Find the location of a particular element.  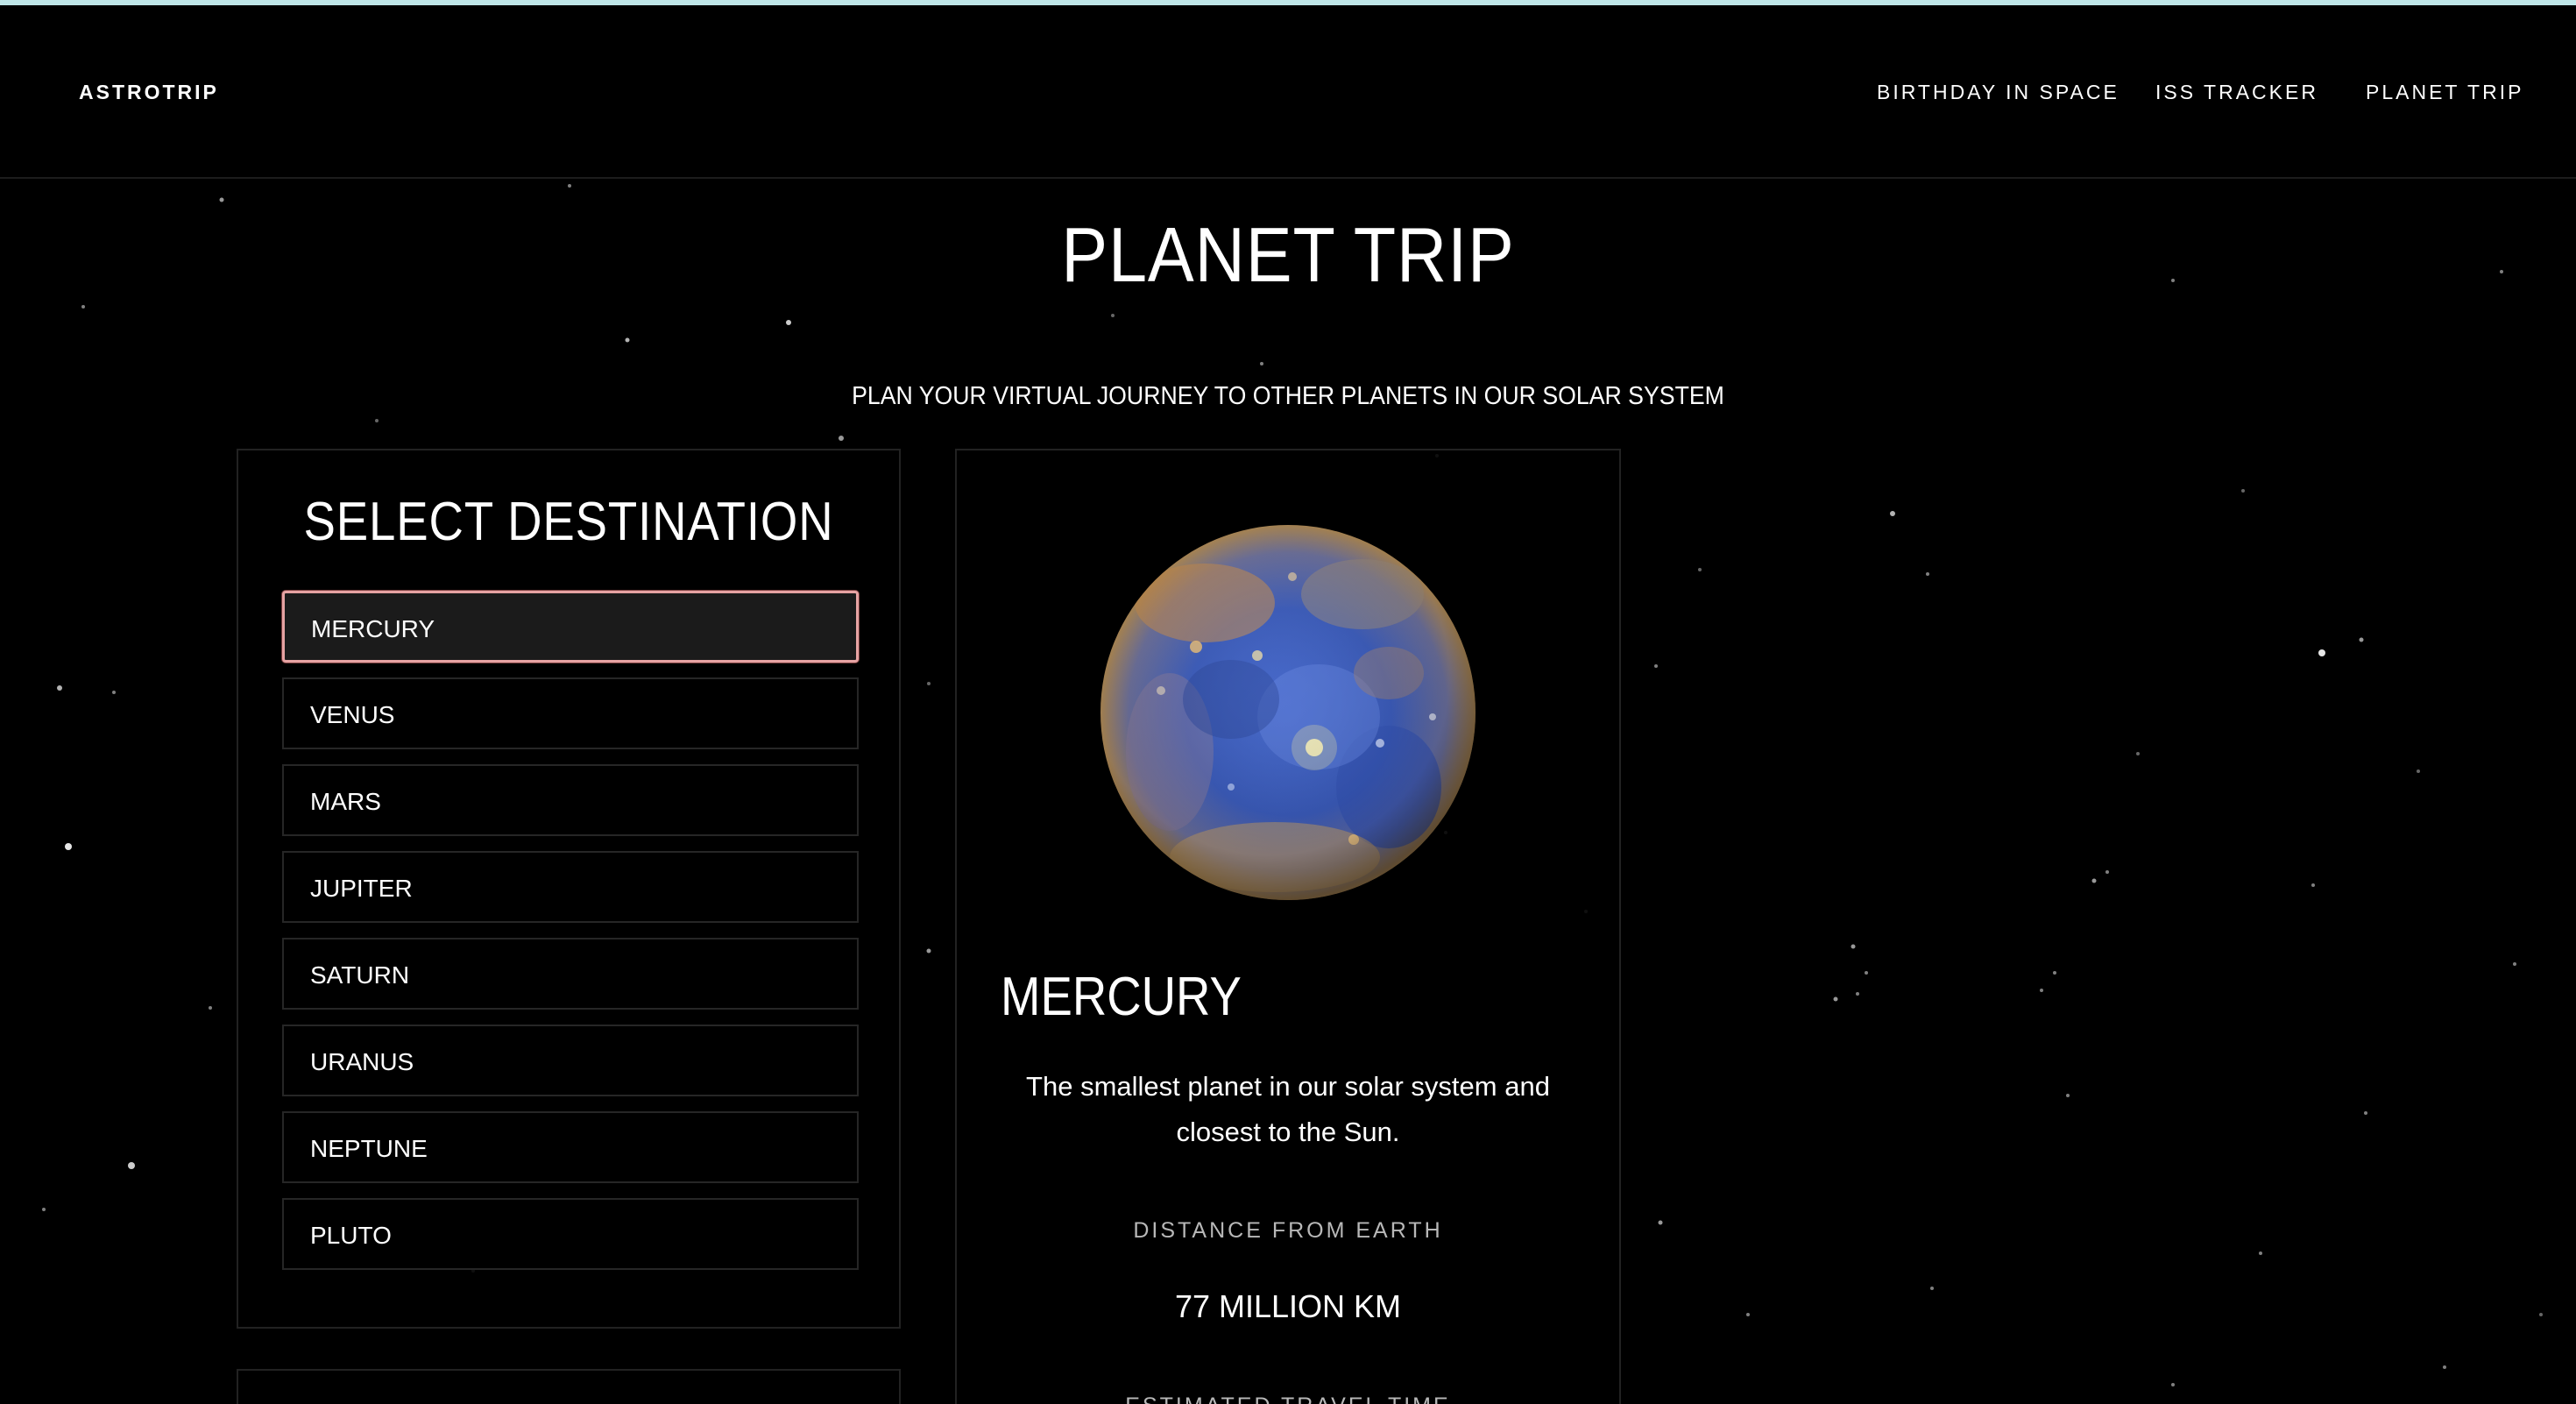

destination-button-saturn: SATURN is located at coordinates (570, 974).